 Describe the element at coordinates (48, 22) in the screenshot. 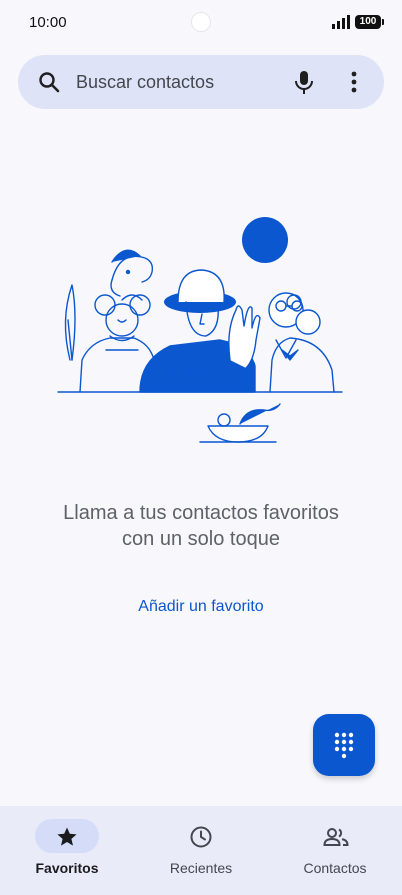

I see `status-time: 10:00` at that location.